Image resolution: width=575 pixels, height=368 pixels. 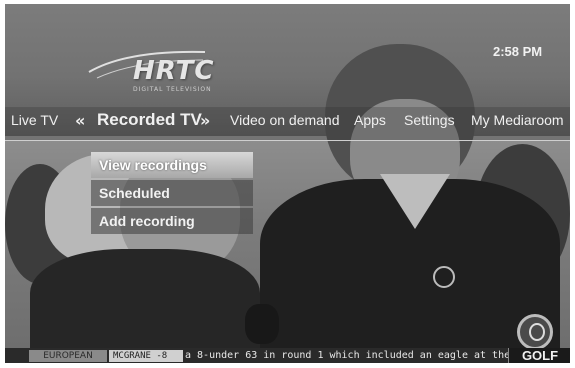 What do you see at coordinates (429, 120) in the screenshot?
I see `nav-item-settings: Settings` at bounding box center [429, 120].